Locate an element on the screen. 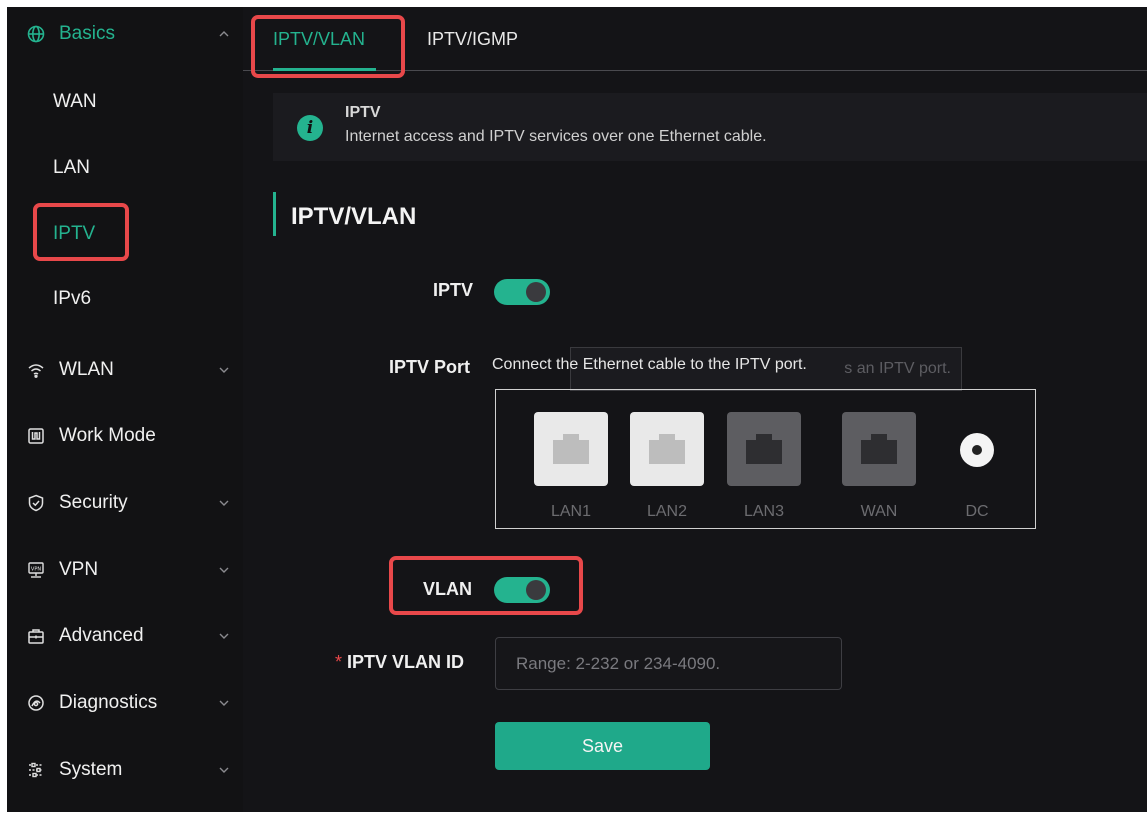 The width and height of the screenshot is (1147, 818). sidebar-group-work-mode: Work Mode is located at coordinates (125, 436).